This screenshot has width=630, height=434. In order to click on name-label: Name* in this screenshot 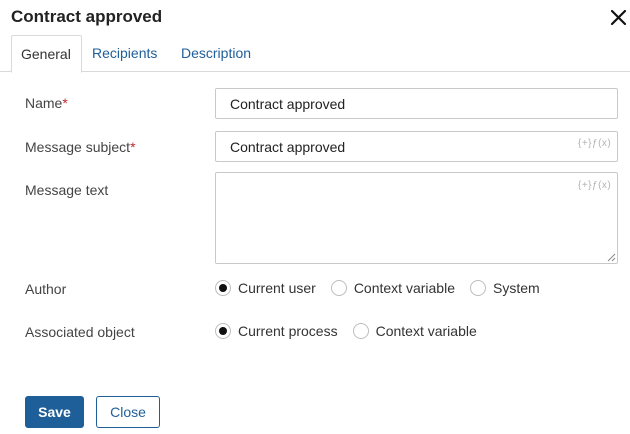, I will do `click(46, 103)`.